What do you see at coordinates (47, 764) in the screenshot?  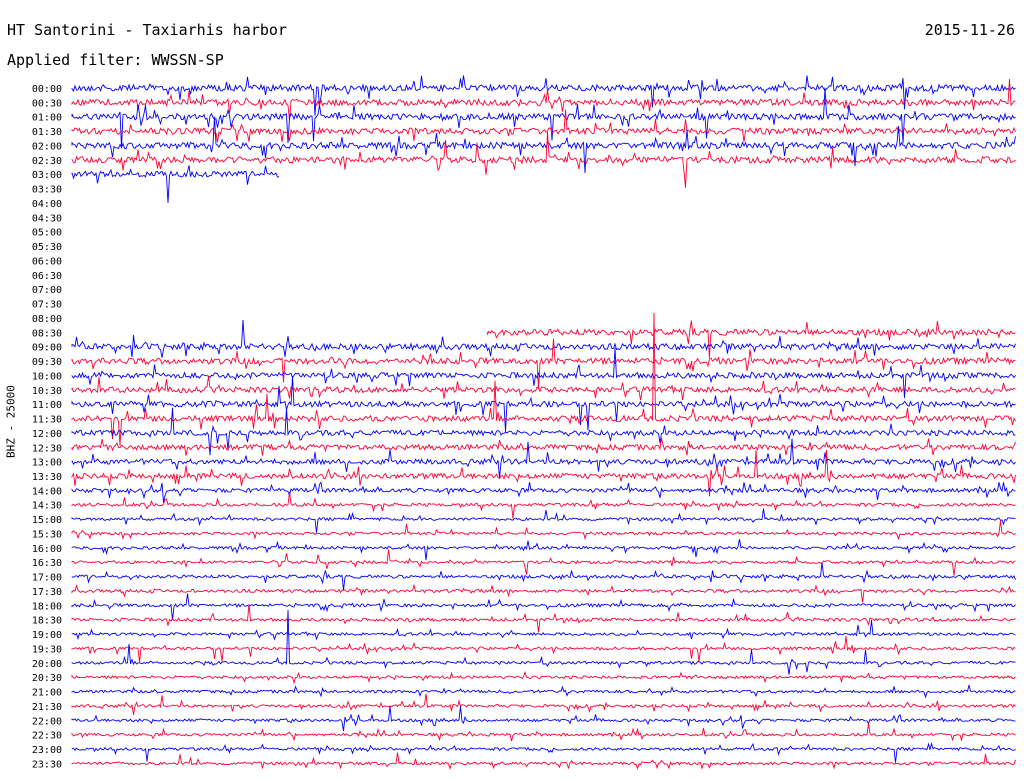 I see `time-label: 23:30` at bounding box center [47, 764].